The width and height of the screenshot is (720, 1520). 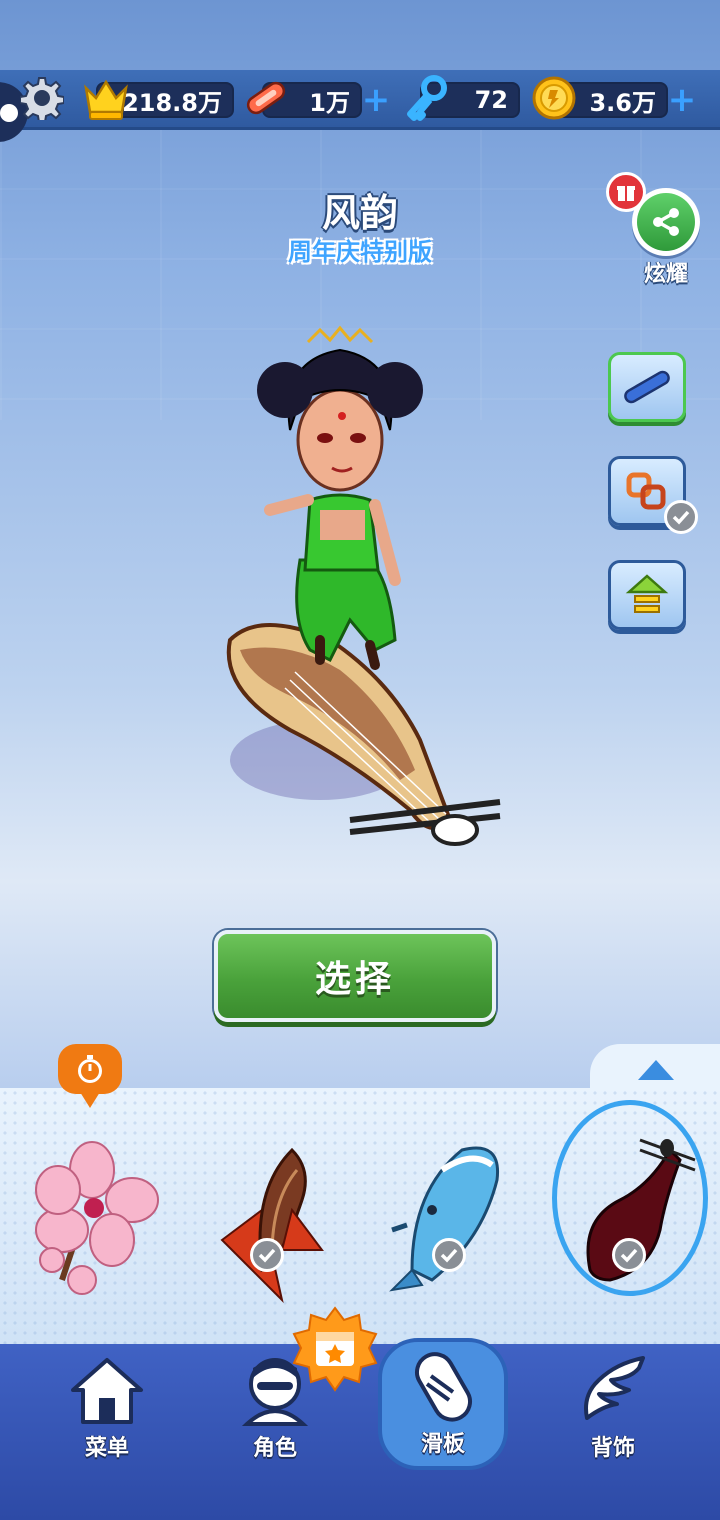 I want to click on timer-icon, so click(x=90, y=1076).